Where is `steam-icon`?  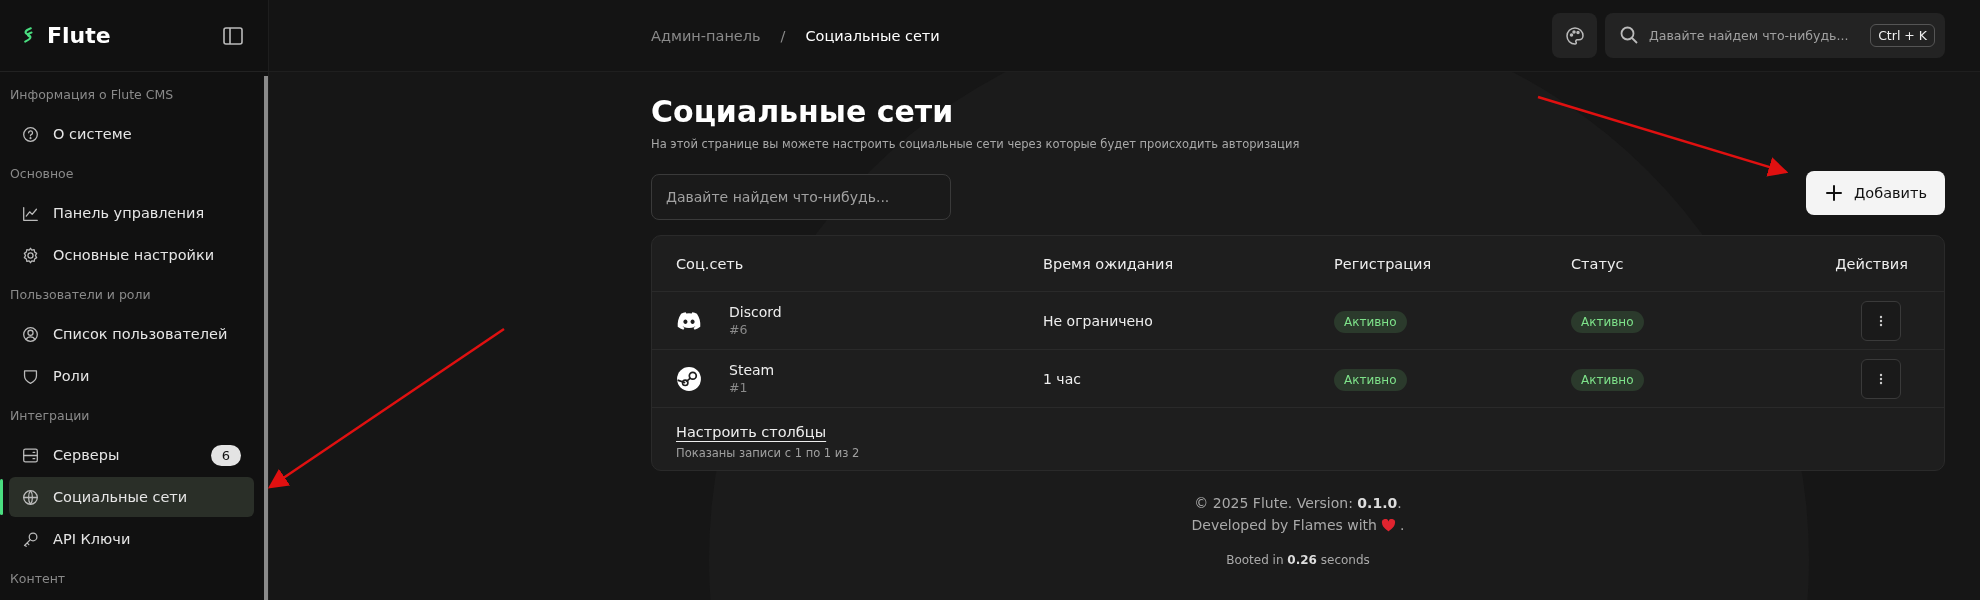 steam-icon is located at coordinates (689, 378).